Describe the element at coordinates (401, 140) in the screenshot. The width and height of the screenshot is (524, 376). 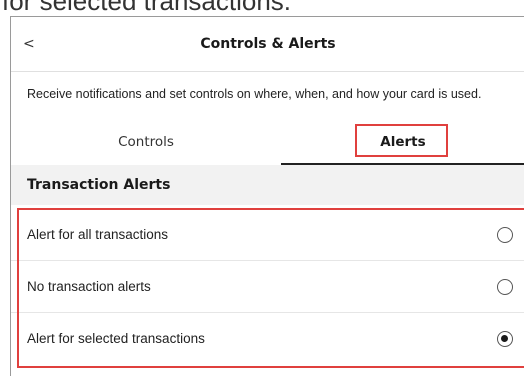
I see `alerts-tab-highlight` at that location.